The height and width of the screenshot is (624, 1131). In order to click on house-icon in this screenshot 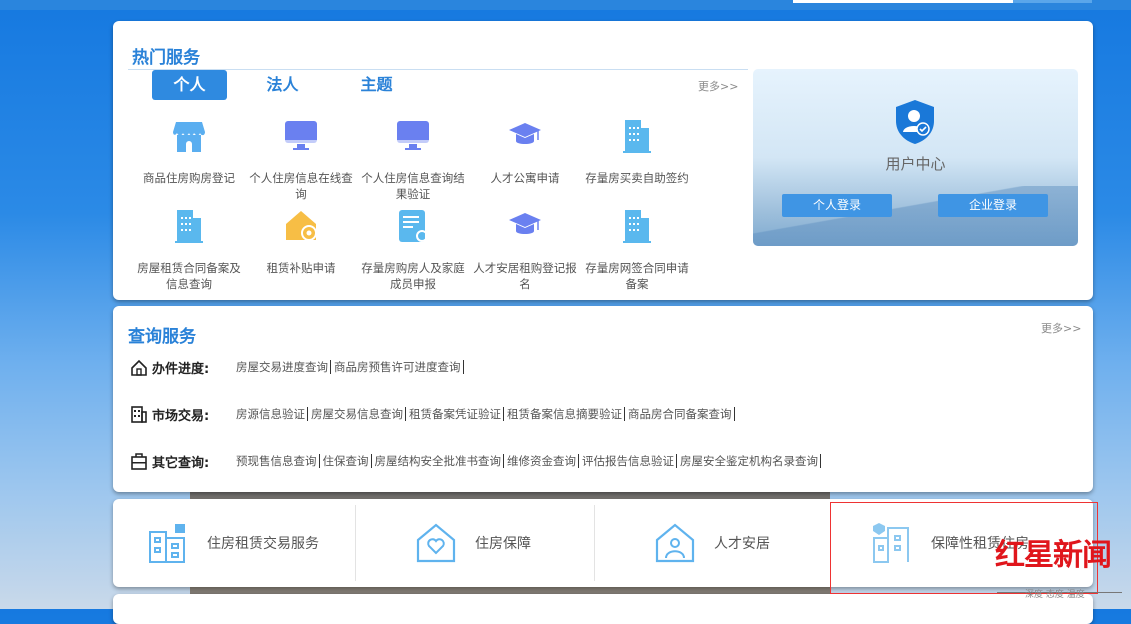, I will do `click(301, 226)`.